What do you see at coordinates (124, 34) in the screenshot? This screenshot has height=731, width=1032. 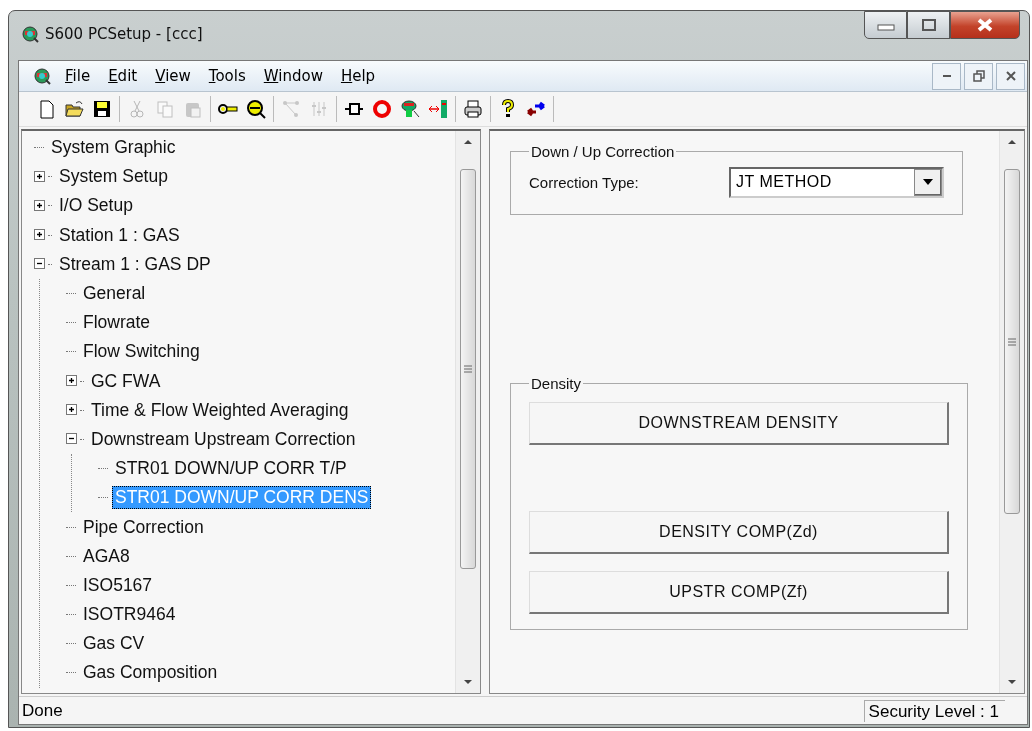 I see `window-title: S600 PCSetup - [ccc]` at bounding box center [124, 34].